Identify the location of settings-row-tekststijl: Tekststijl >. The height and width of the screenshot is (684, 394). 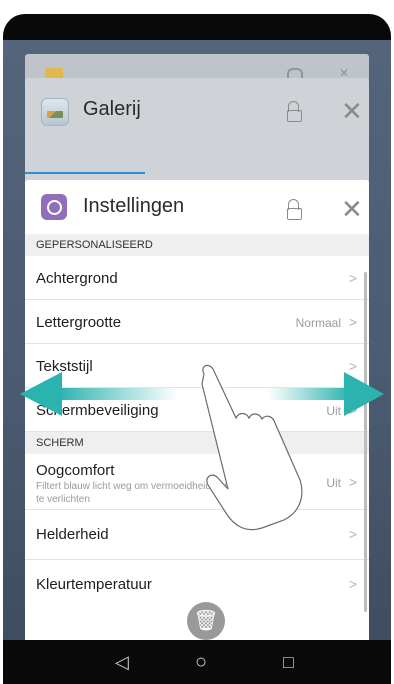
(197, 366).